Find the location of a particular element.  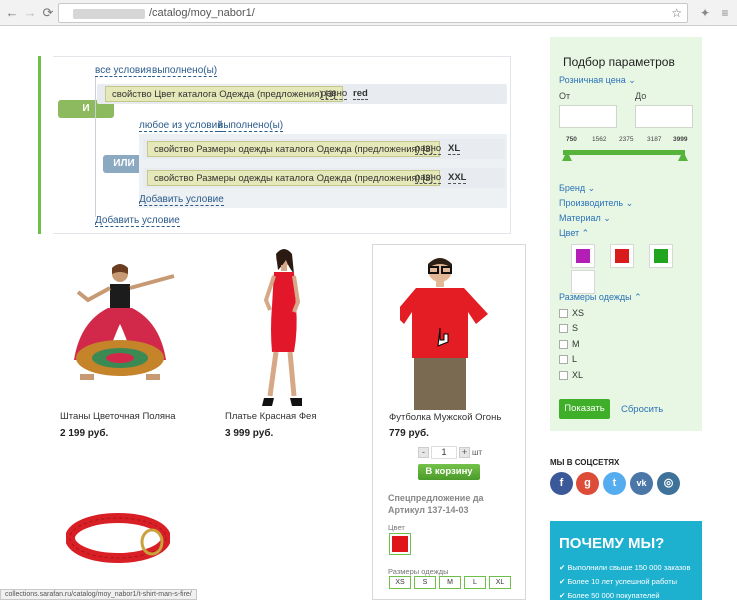

color-swatch-purple is located at coordinates (583, 256).